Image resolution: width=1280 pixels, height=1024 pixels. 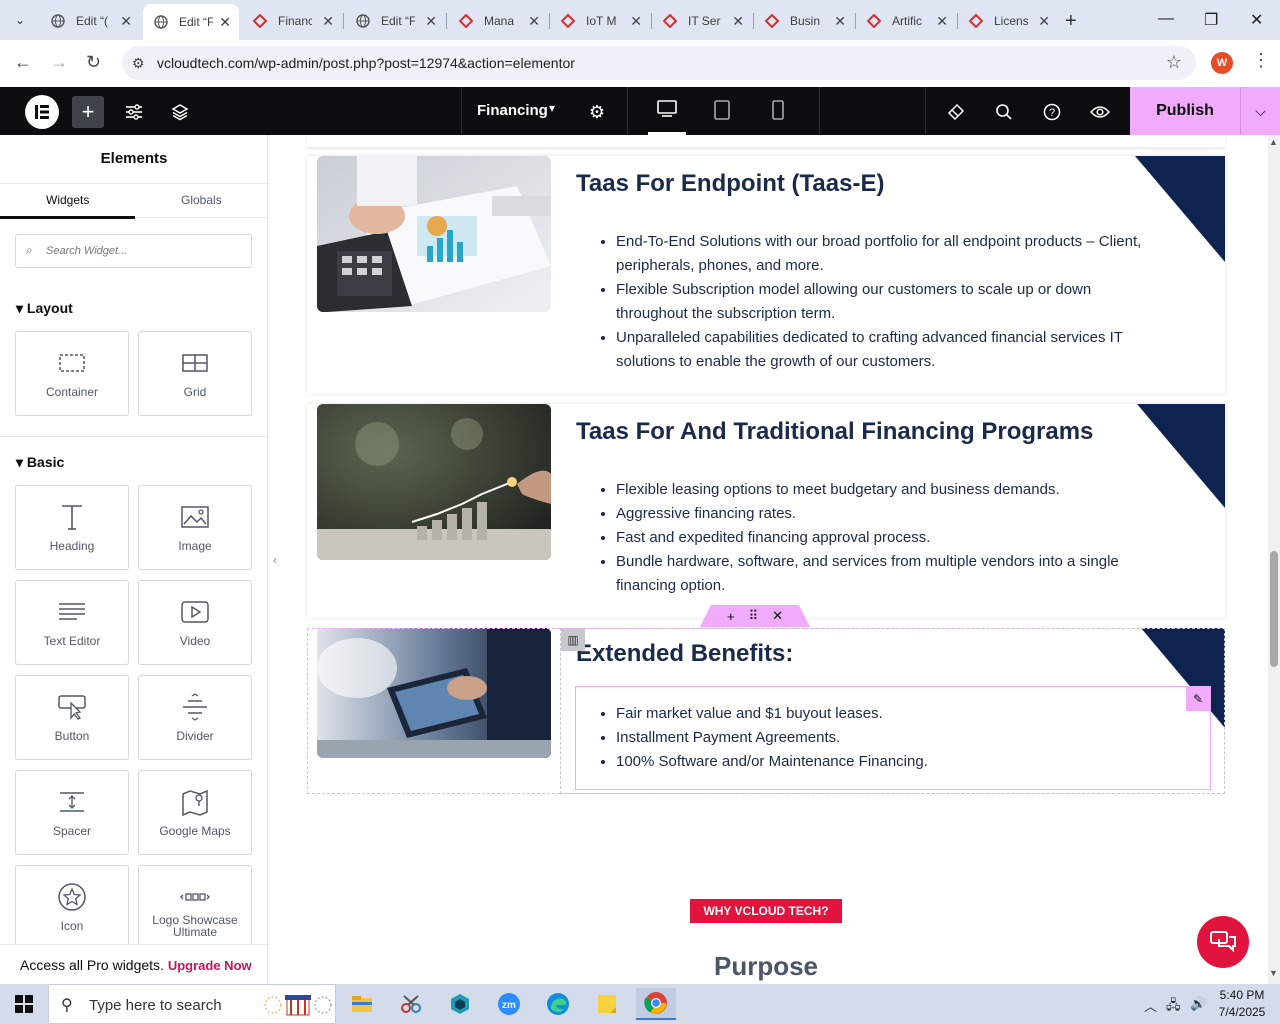 What do you see at coordinates (1173, 1007) in the screenshot?
I see `network-icon: 🖧` at bounding box center [1173, 1007].